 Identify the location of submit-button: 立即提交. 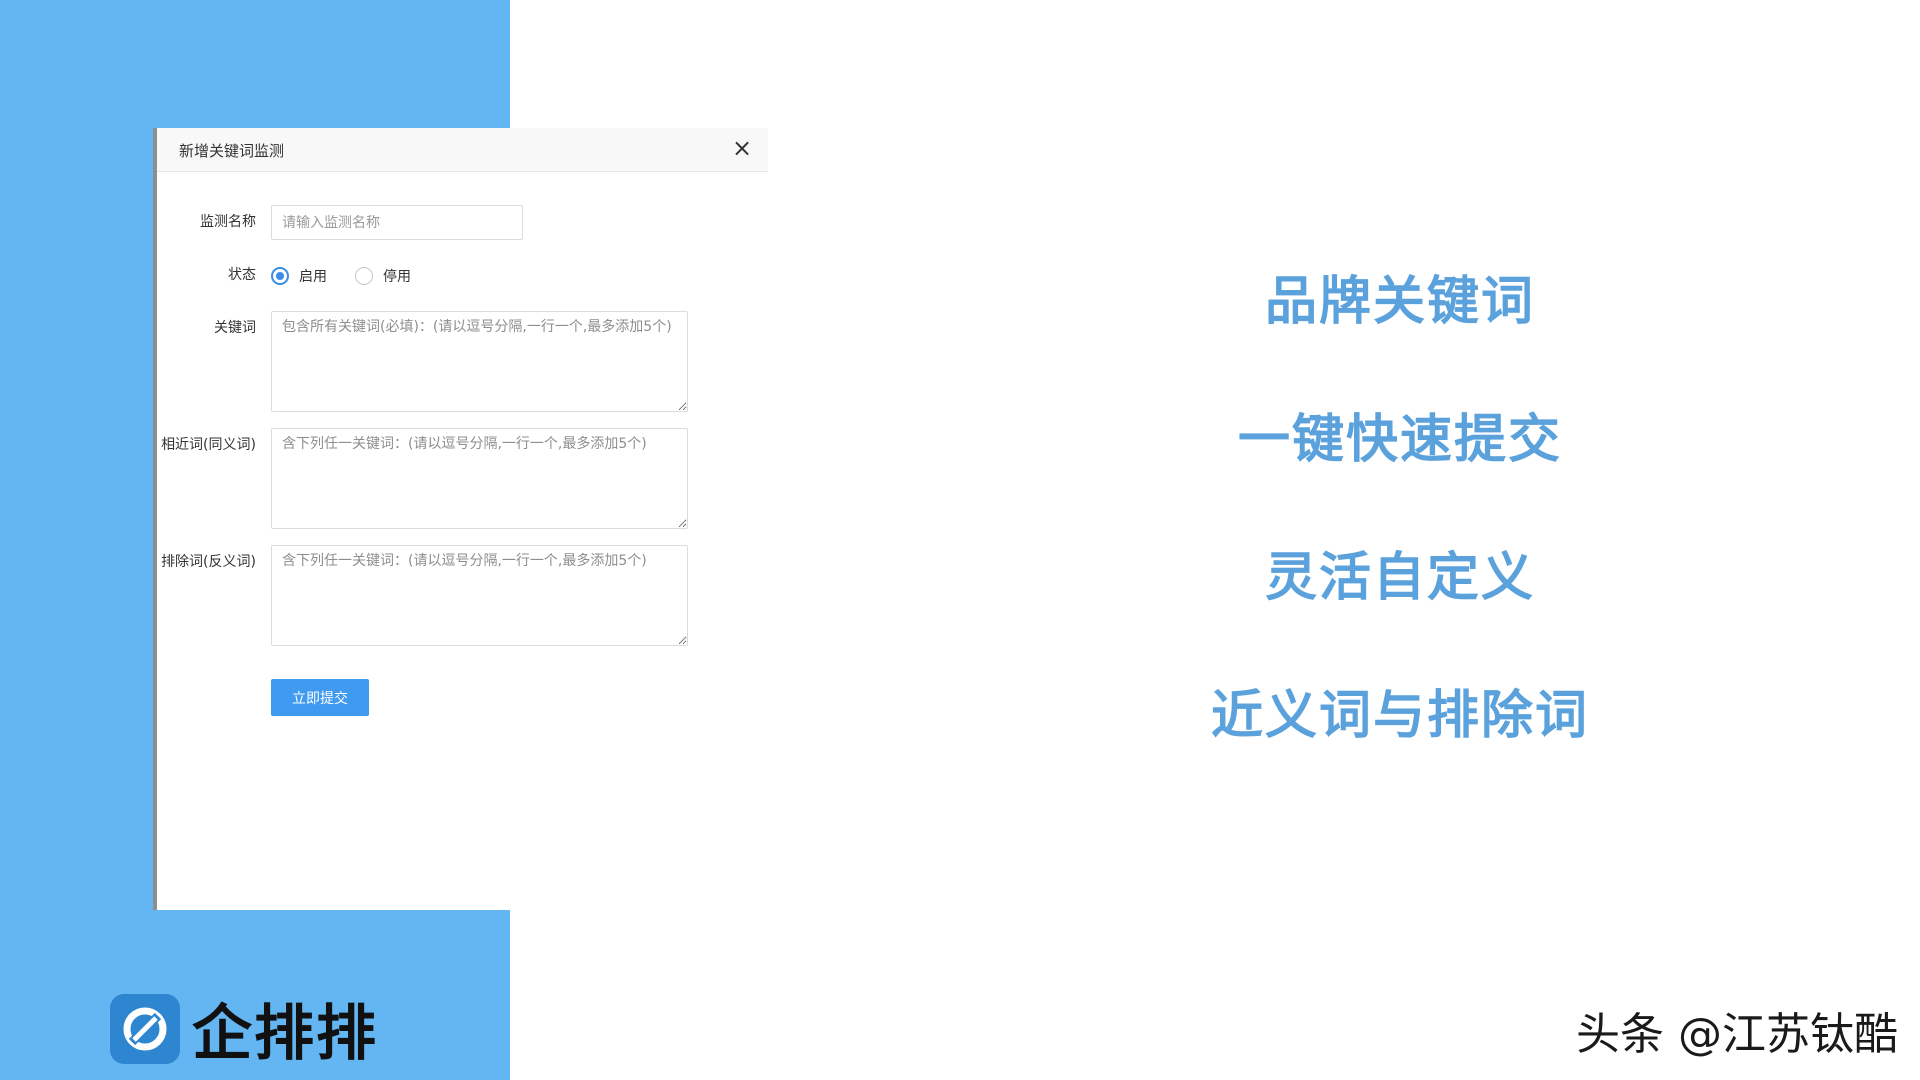
(320, 697).